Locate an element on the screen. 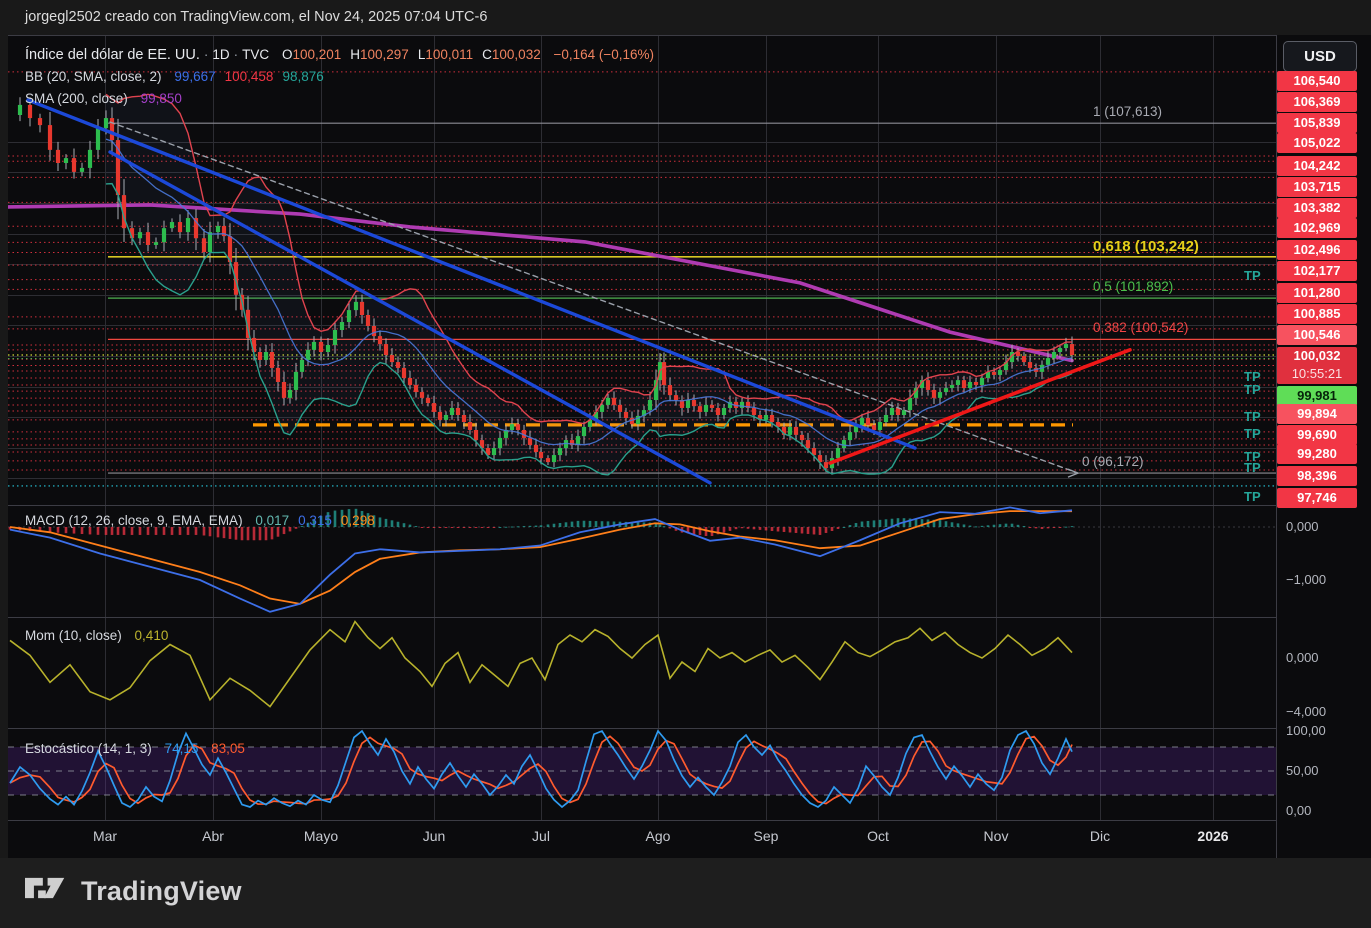  stoch-label: Estocástico (14, 1, 3) is located at coordinates (88, 748).